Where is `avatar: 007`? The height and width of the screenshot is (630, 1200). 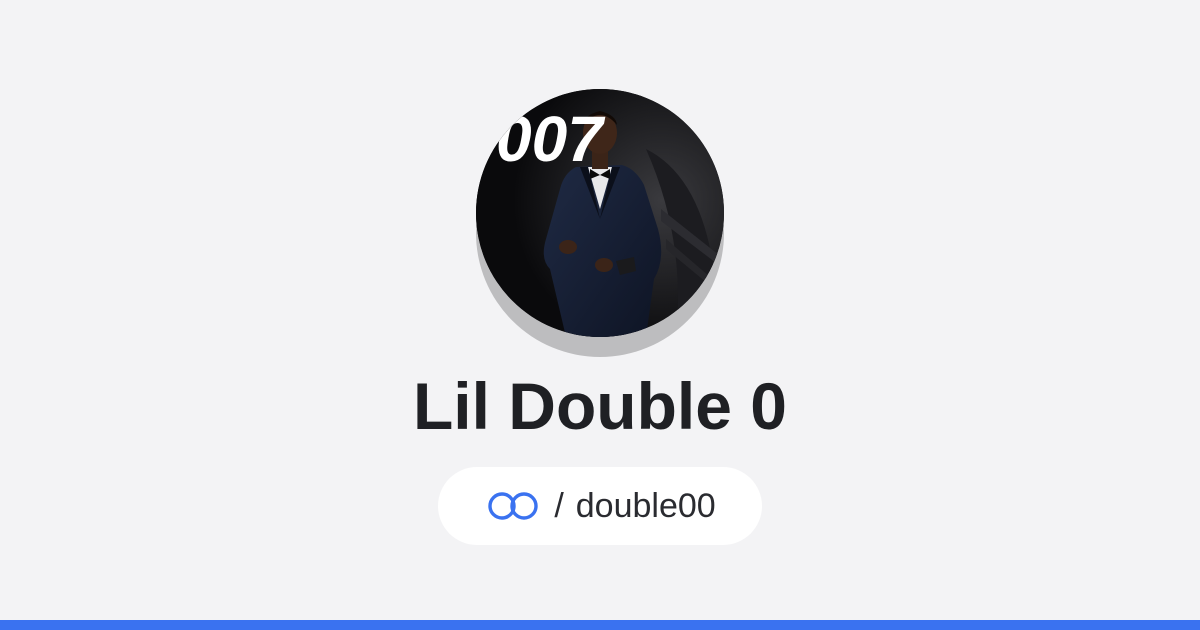 avatar: 007 is located at coordinates (600, 213).